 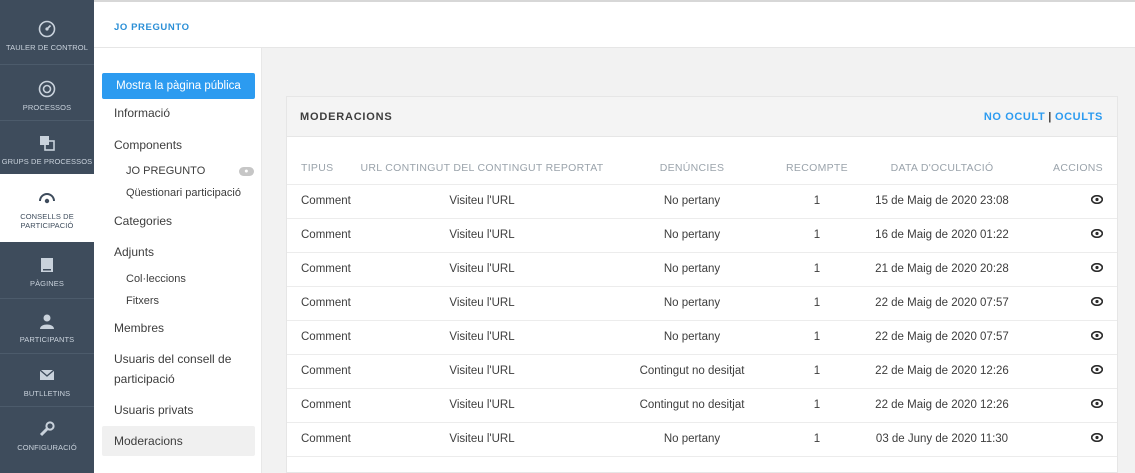 What do you see at coordinates (142, 301) in the screenshot?
I see `nav-fitxers: Fitxers` at bounding box center [142, 301].